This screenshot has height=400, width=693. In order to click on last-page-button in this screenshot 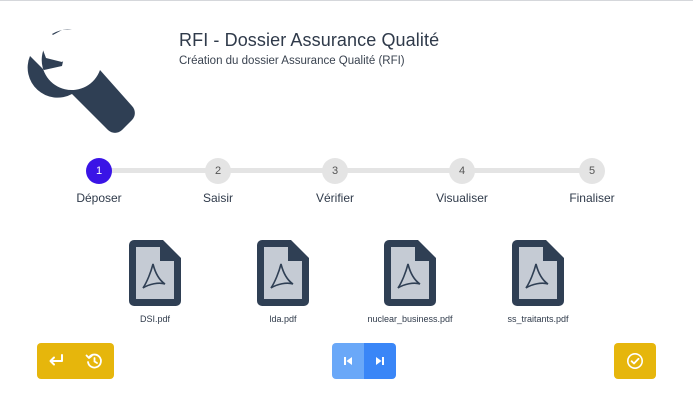, I will do `click(380, 361)`.